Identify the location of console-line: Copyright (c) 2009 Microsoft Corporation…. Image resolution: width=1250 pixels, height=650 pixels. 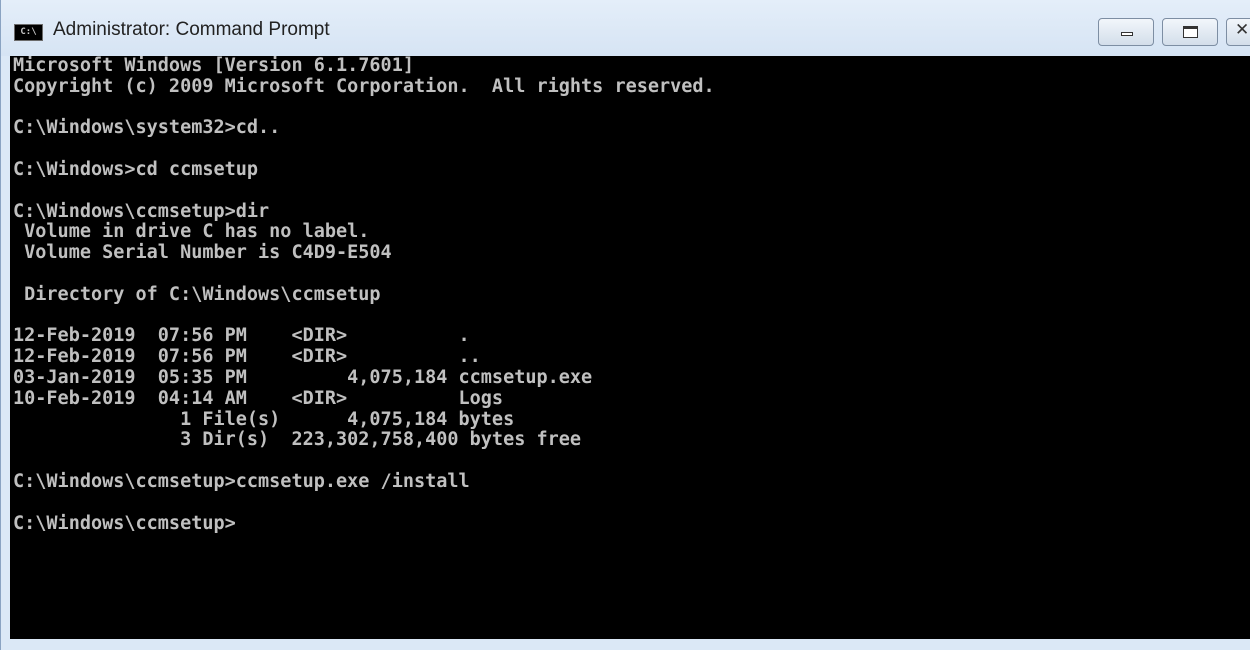
(364, 86).